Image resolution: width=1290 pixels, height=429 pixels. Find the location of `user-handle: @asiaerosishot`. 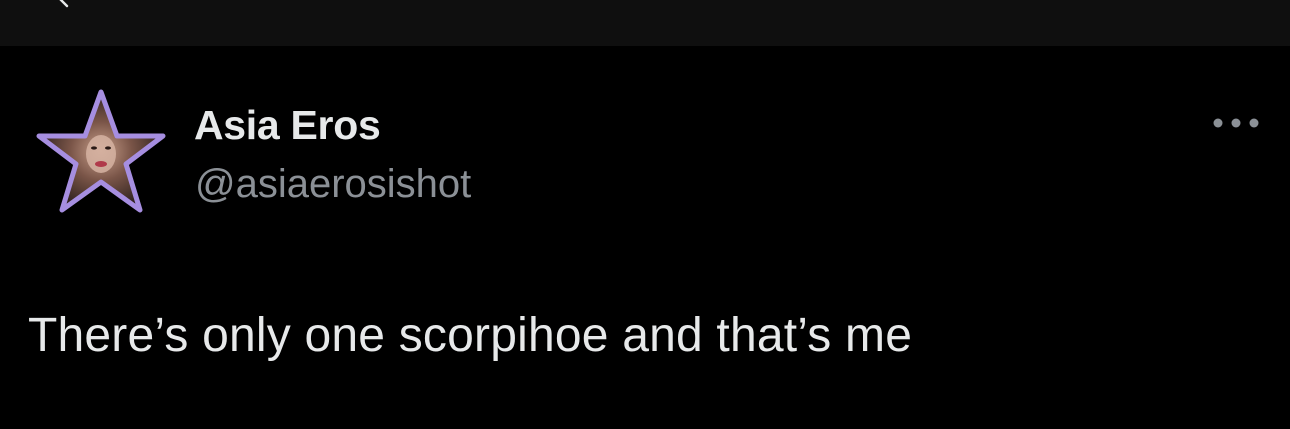

user-handle: @asiaerosishot is located at coordinates (333, 184).